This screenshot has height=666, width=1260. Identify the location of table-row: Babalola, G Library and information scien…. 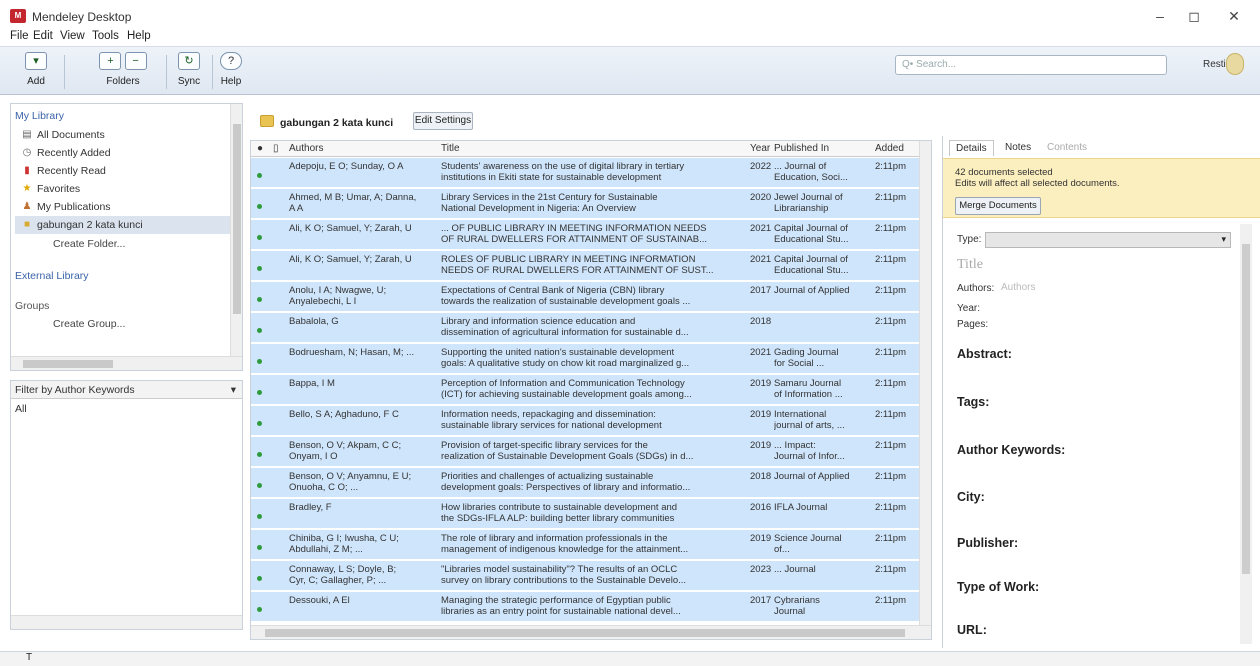
(585, 328).